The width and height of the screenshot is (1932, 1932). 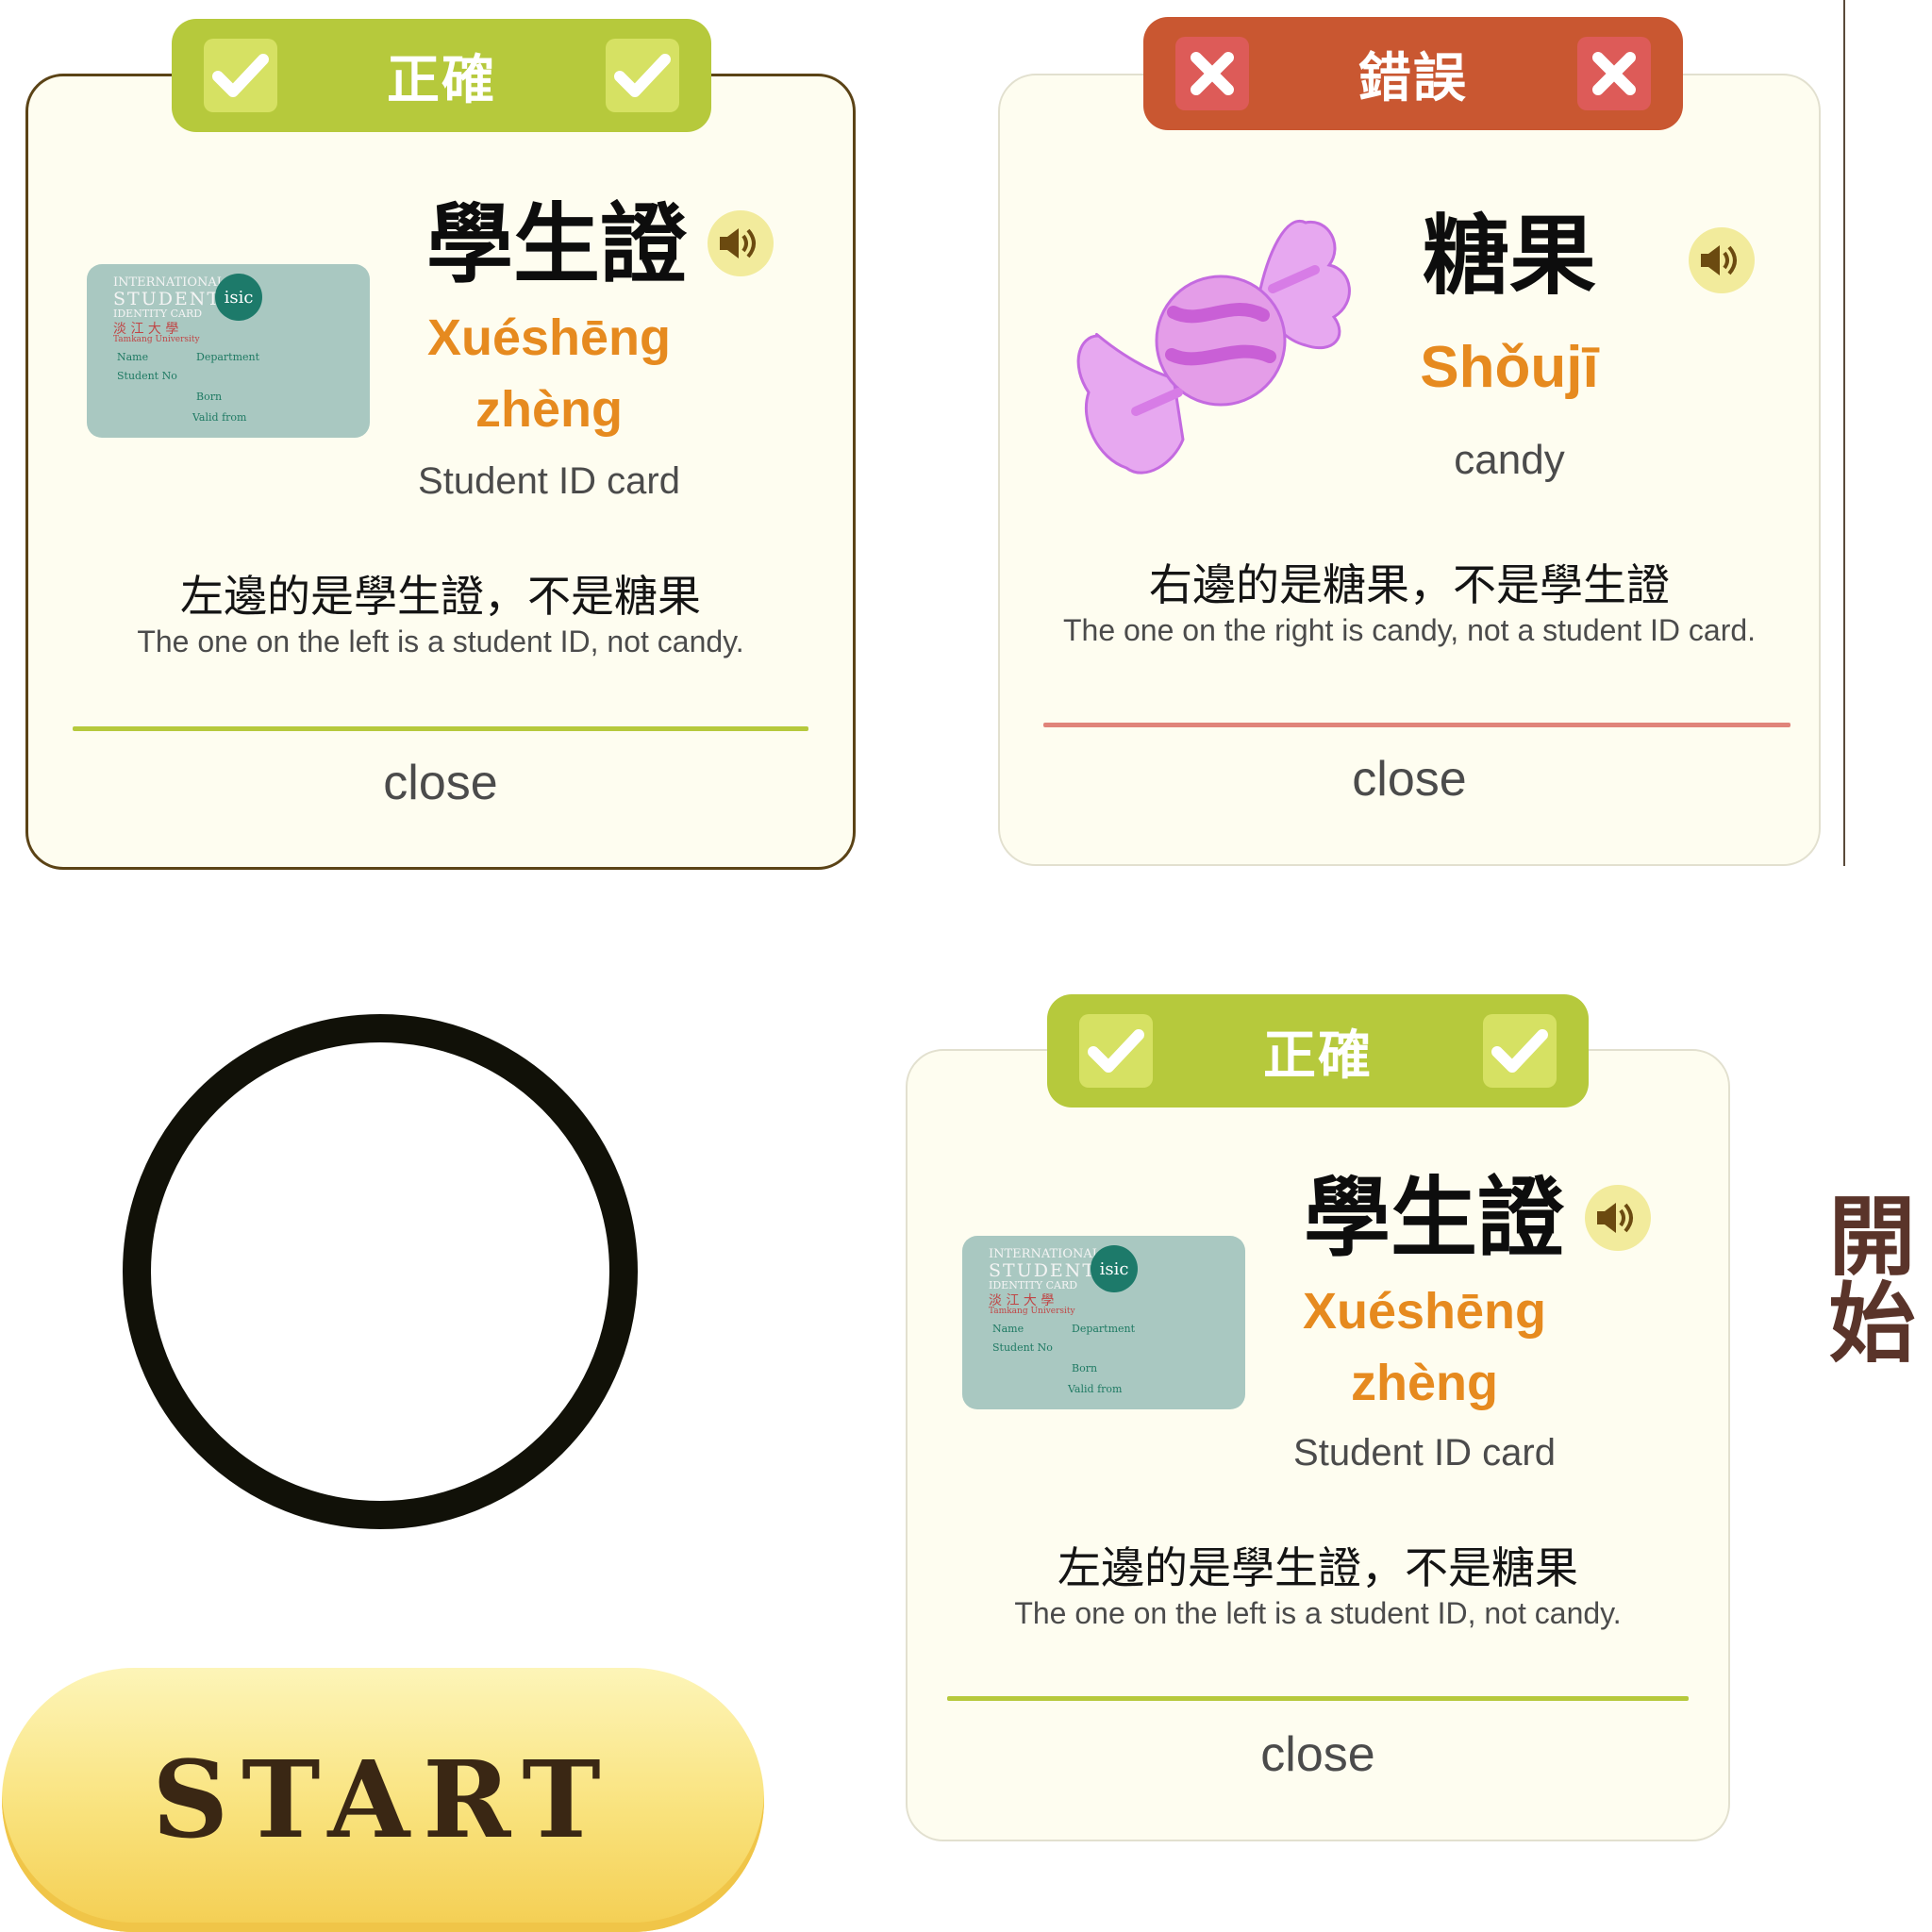 I want to click on start-button: START, so click(x=383, y=1800).